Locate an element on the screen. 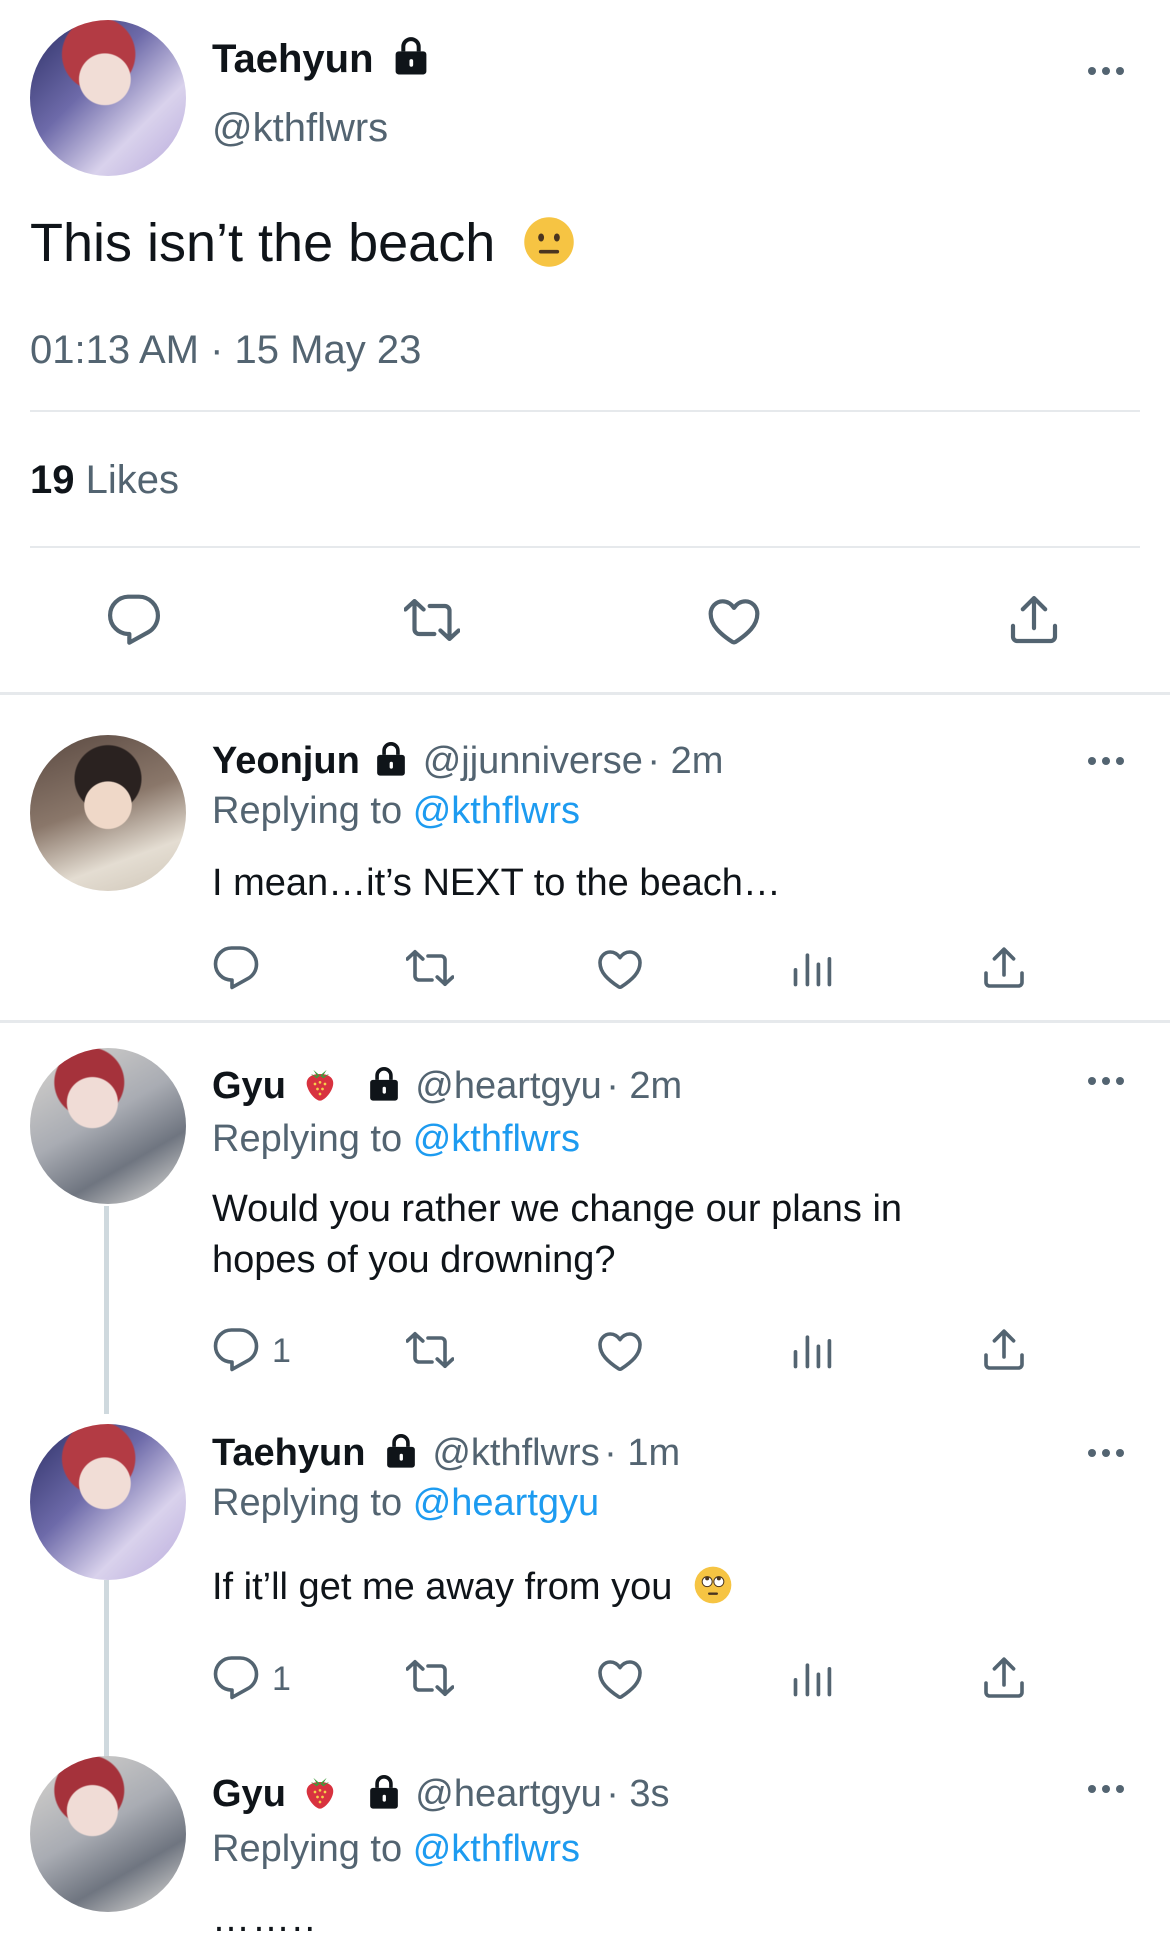 This screenshot has width=1170, height=1957. likes-stat: 19 Likes is located at coordinates (104, 480).